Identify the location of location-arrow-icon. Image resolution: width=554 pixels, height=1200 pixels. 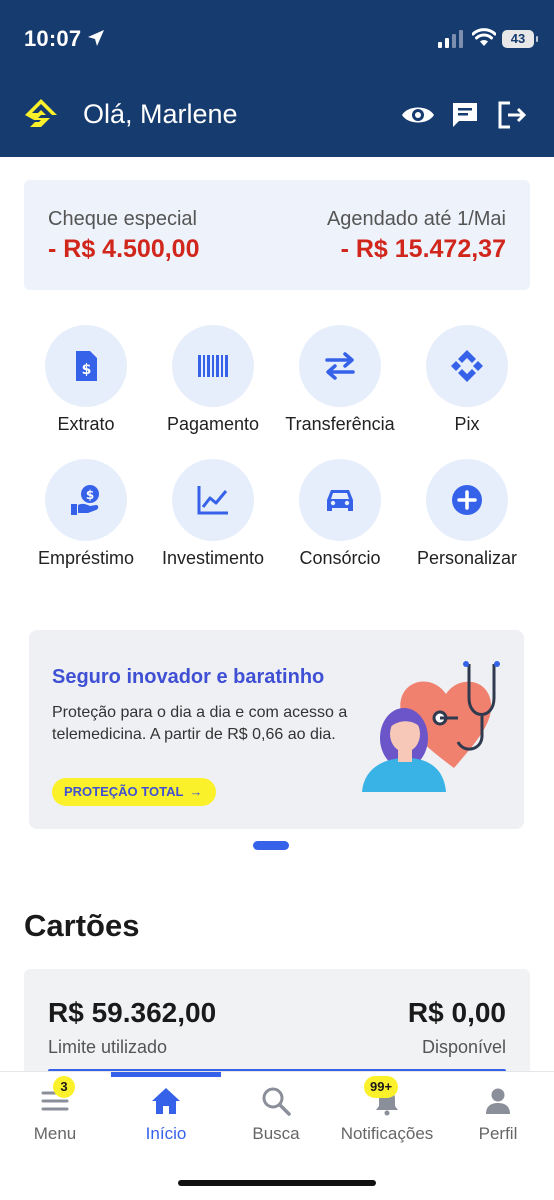
(96, 38).